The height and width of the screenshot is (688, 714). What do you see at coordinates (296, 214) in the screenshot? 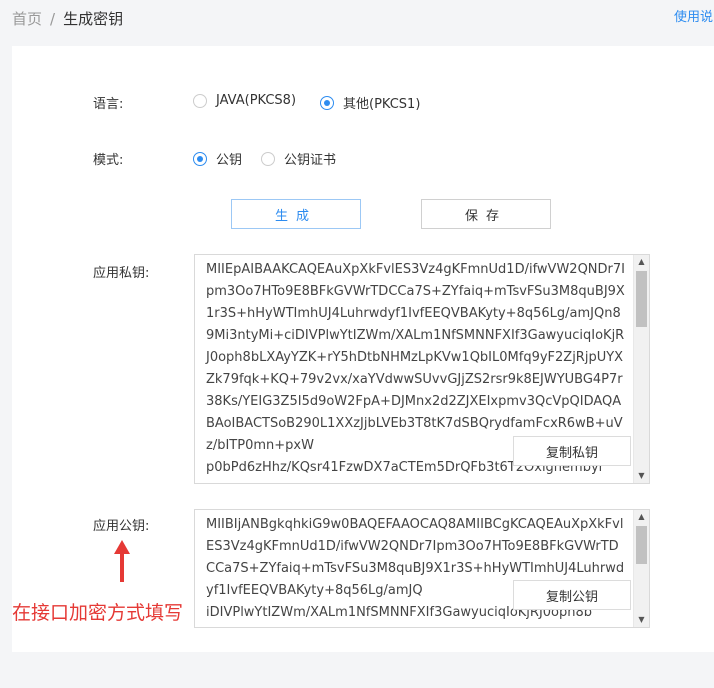
I see `generate-button: 生成` at bounding box center [296, 214].